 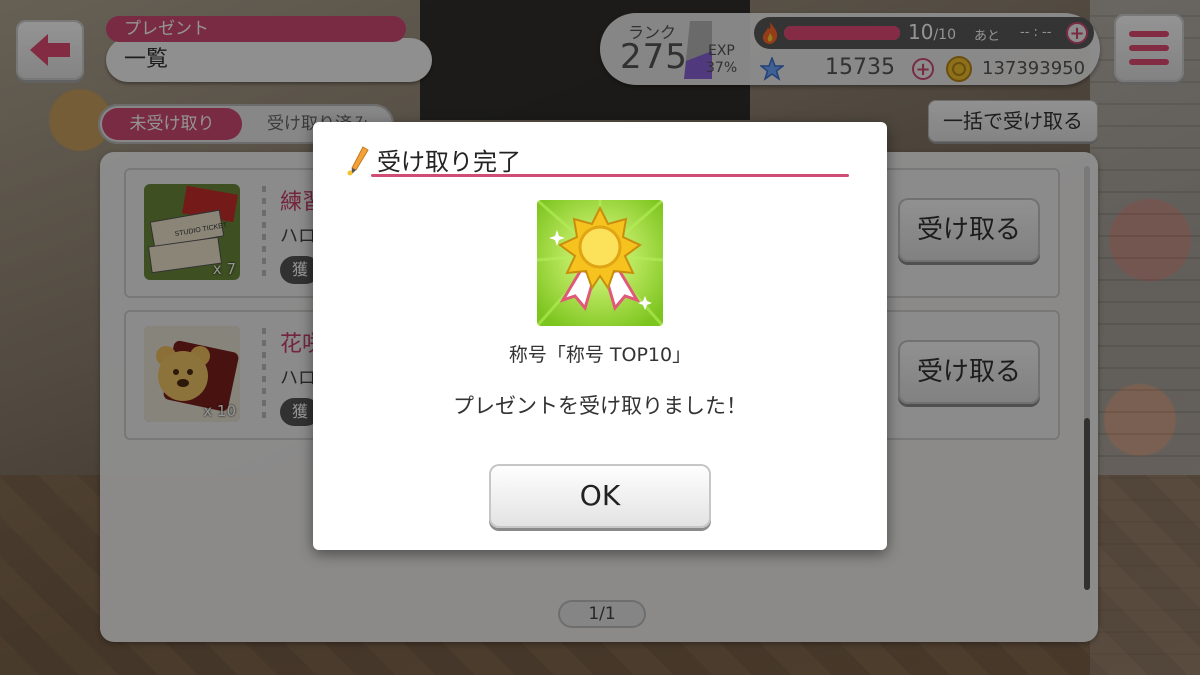 What do you see at coordinates (600, 406) in the screenshot?
I see `reward-message: プレゼントを受け取りました！` at bounding box center [600, 406].